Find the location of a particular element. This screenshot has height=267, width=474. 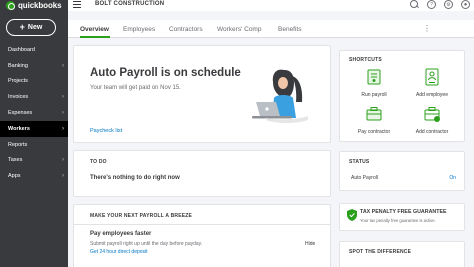

sidebar-item-label: Taxes is located at coordinates (15, 160).